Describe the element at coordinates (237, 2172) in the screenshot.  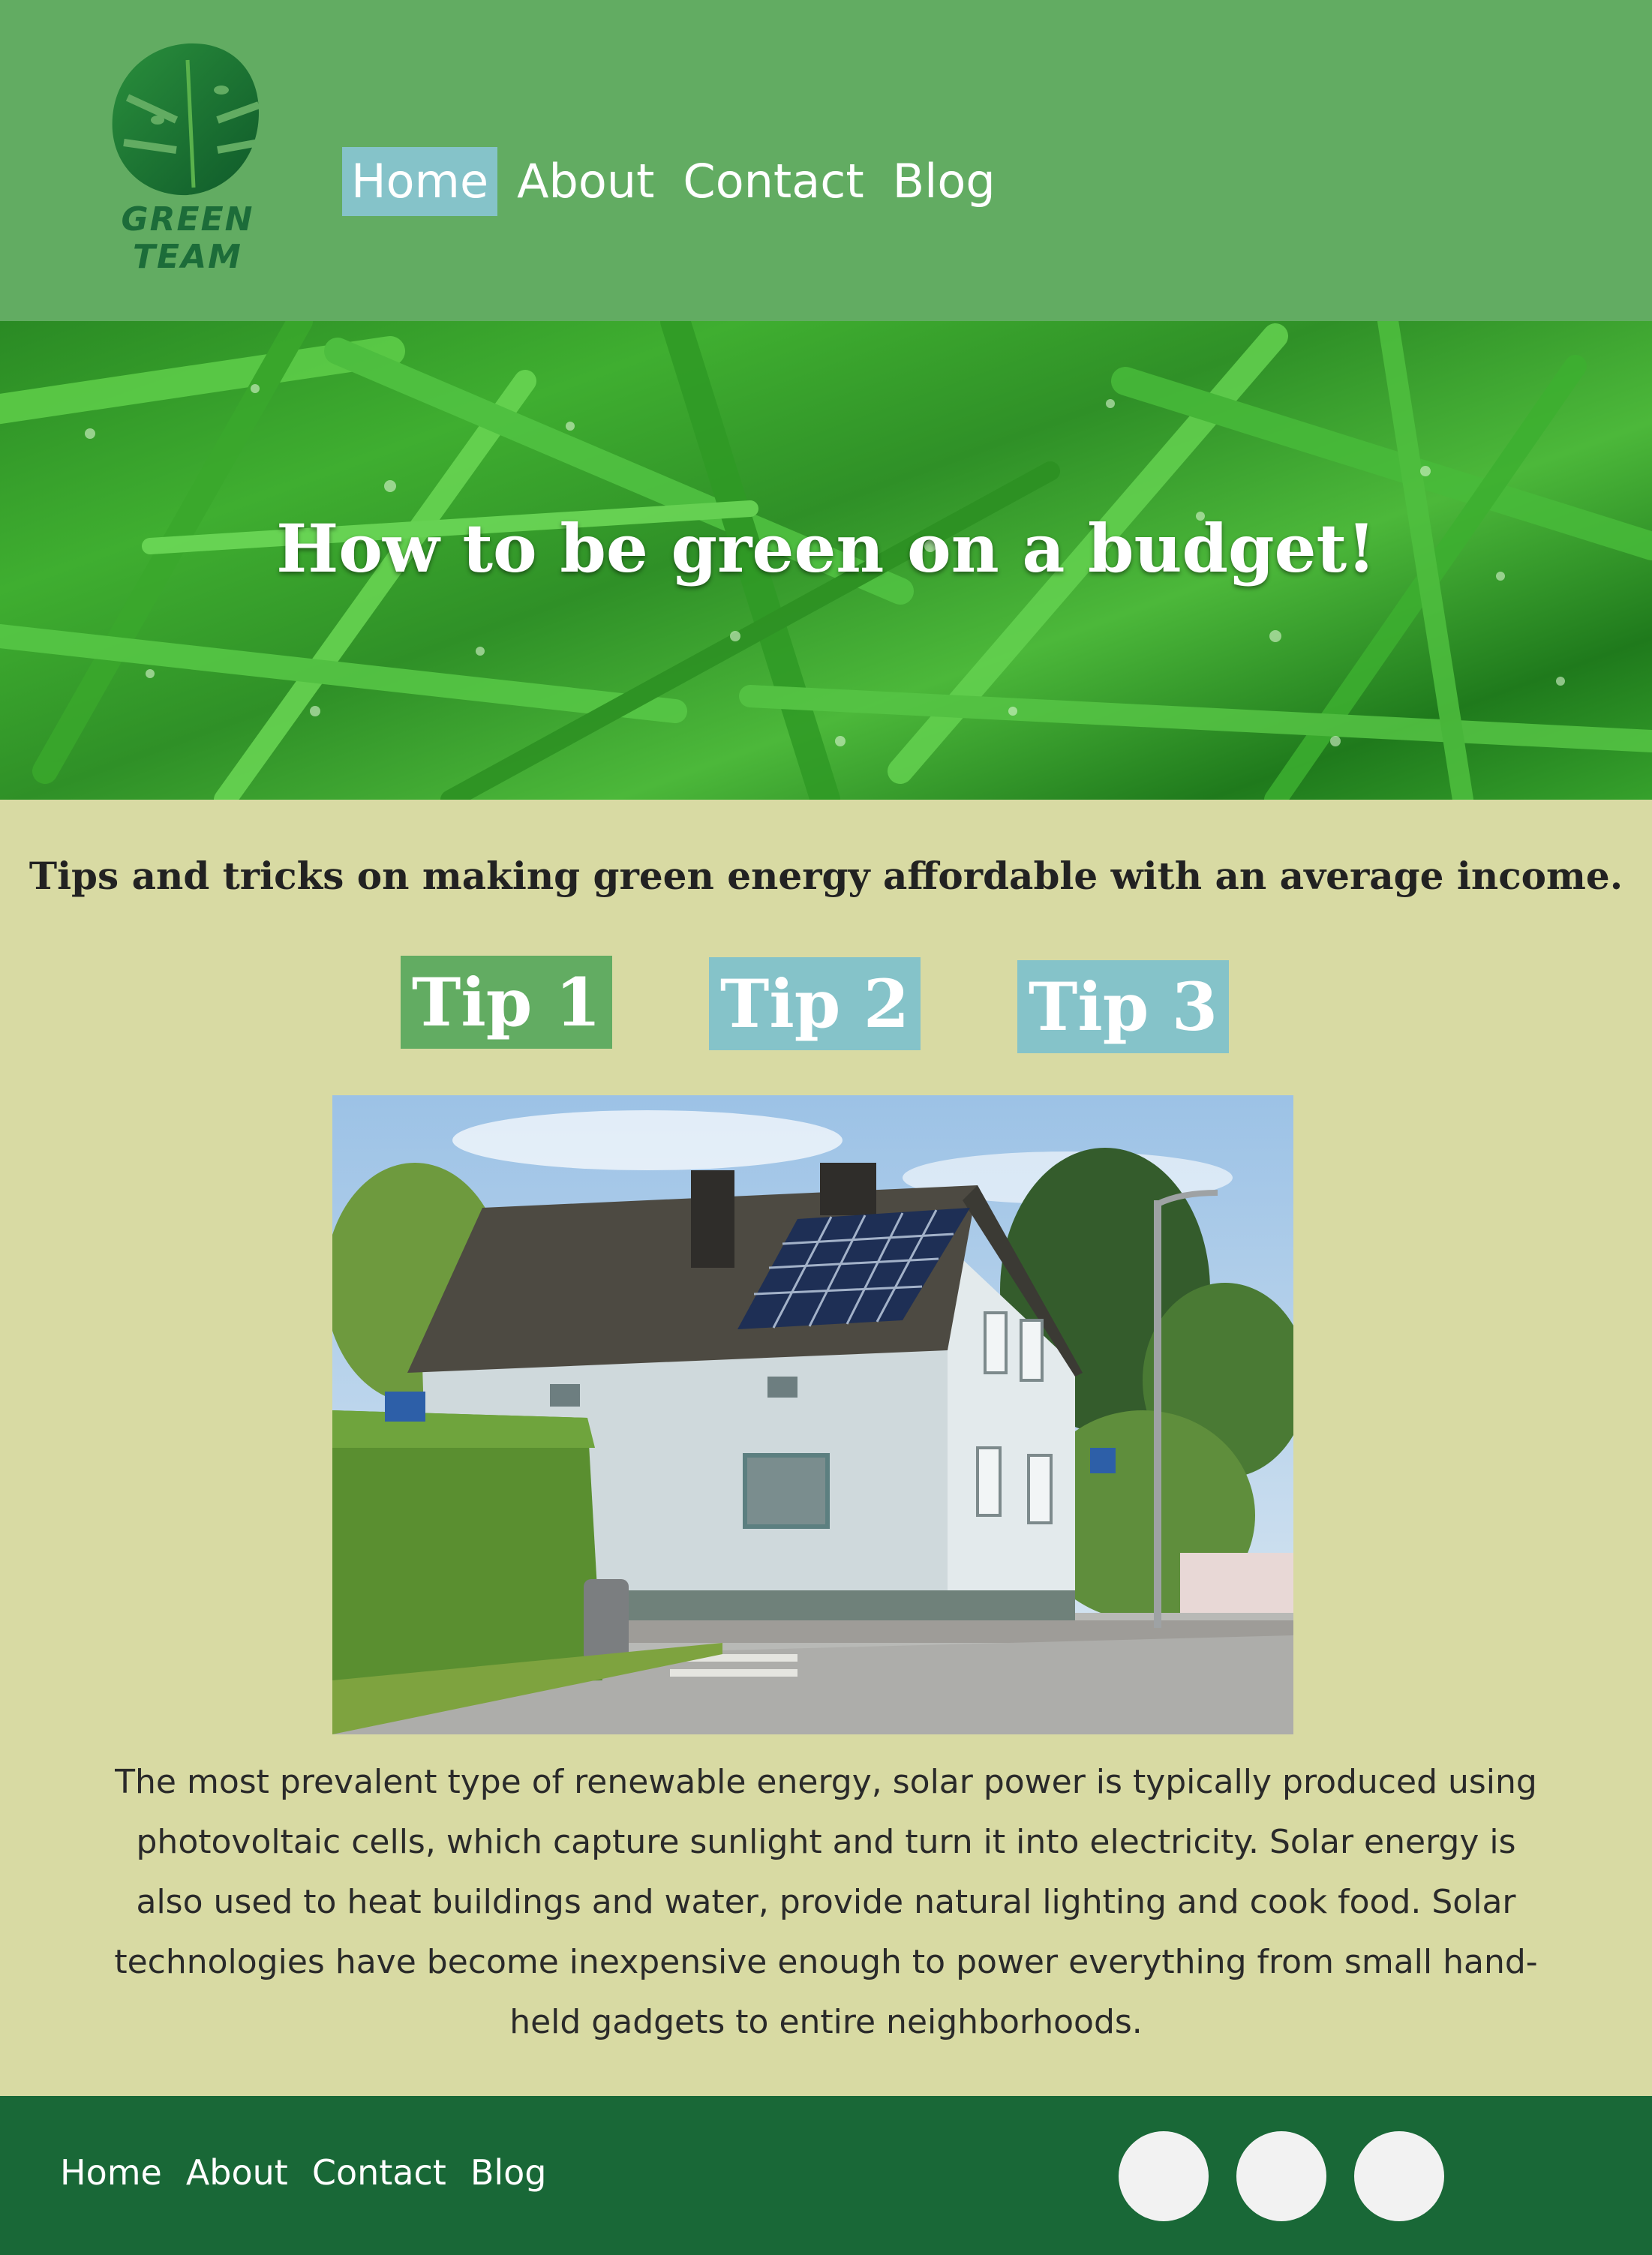
I see `footer-nav-about: About` at that location.